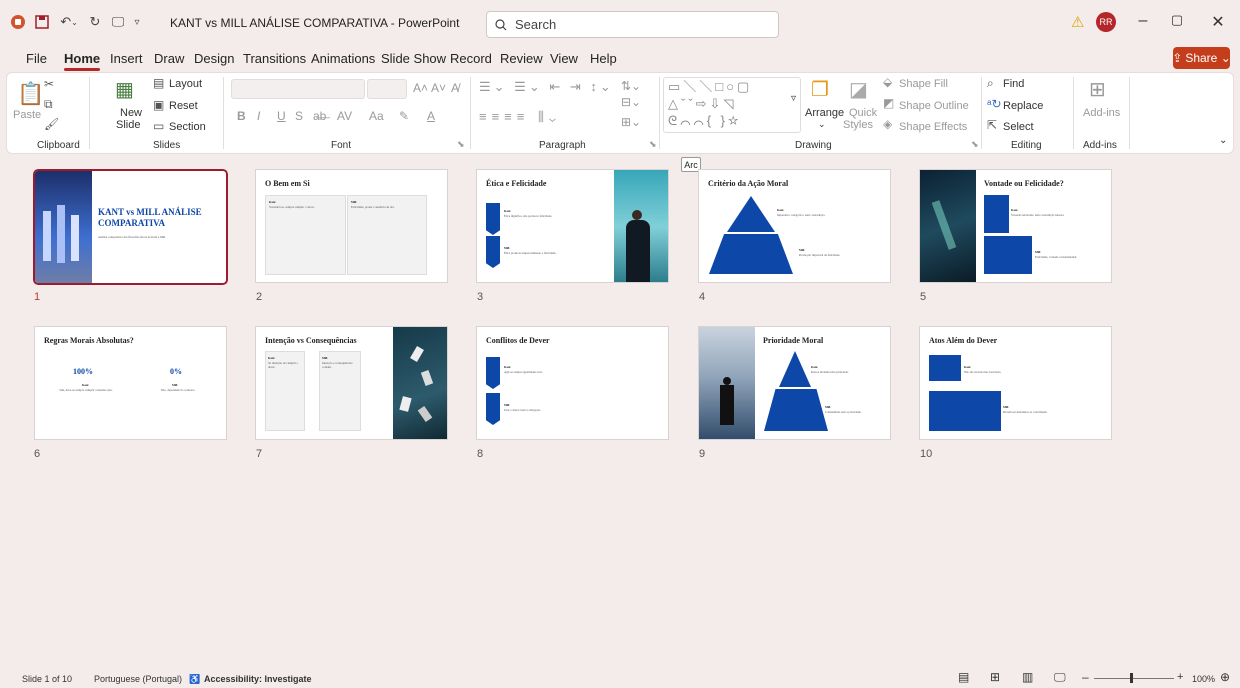 Image resolution: width=1240 pixels, height=688 pixels. What do you see at coordinates (1180, 677) in the screenshot?
I see `zoom-in-icon: +` at bounding box center [1180, 677].